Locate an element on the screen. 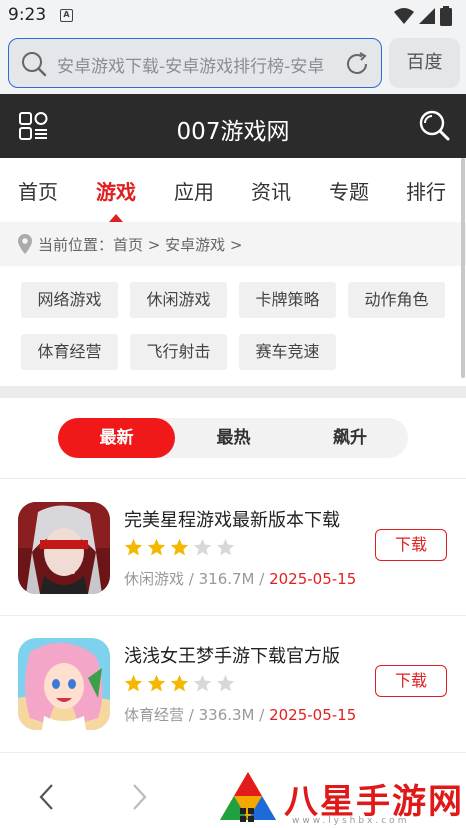 The height and width of the screenshot is (828, 466). address-bar: 安卓游戏下载-安卓游戏排行榜-安卓 is located at coordinates (195, 63).